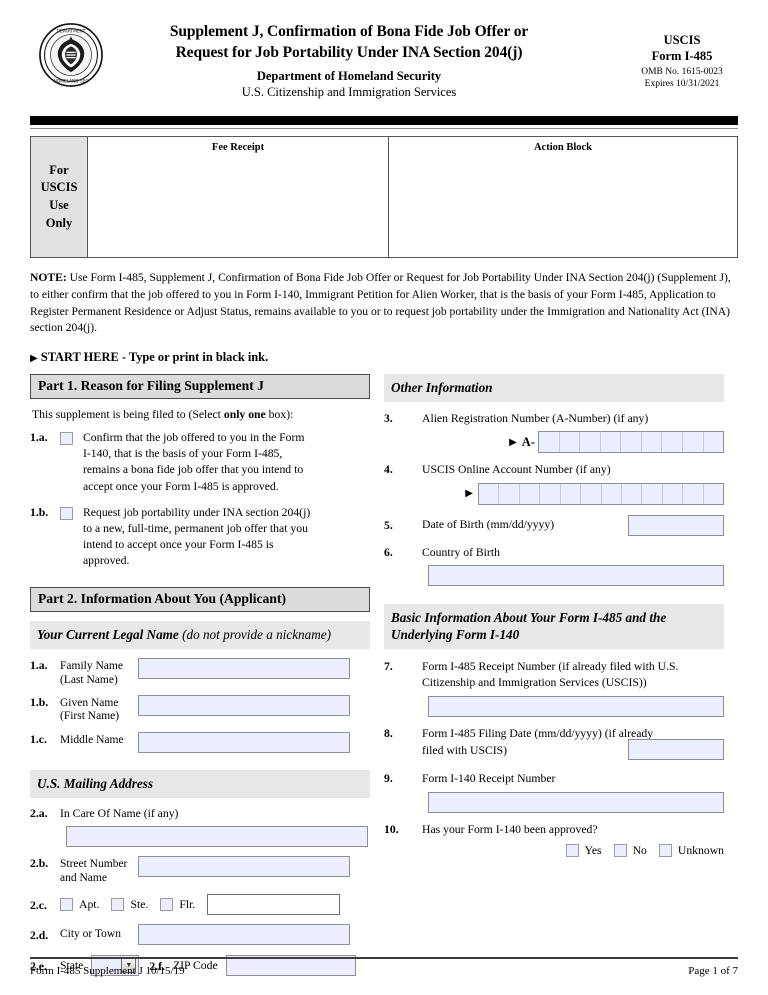  I want to click on field-family-name: 1.a. Family Name (Last Name), so click(200, 672).